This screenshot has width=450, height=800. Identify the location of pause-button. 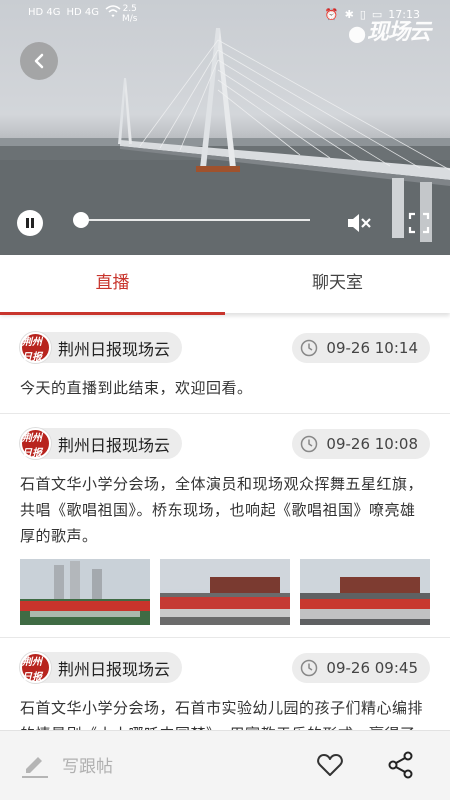
(30, 223).